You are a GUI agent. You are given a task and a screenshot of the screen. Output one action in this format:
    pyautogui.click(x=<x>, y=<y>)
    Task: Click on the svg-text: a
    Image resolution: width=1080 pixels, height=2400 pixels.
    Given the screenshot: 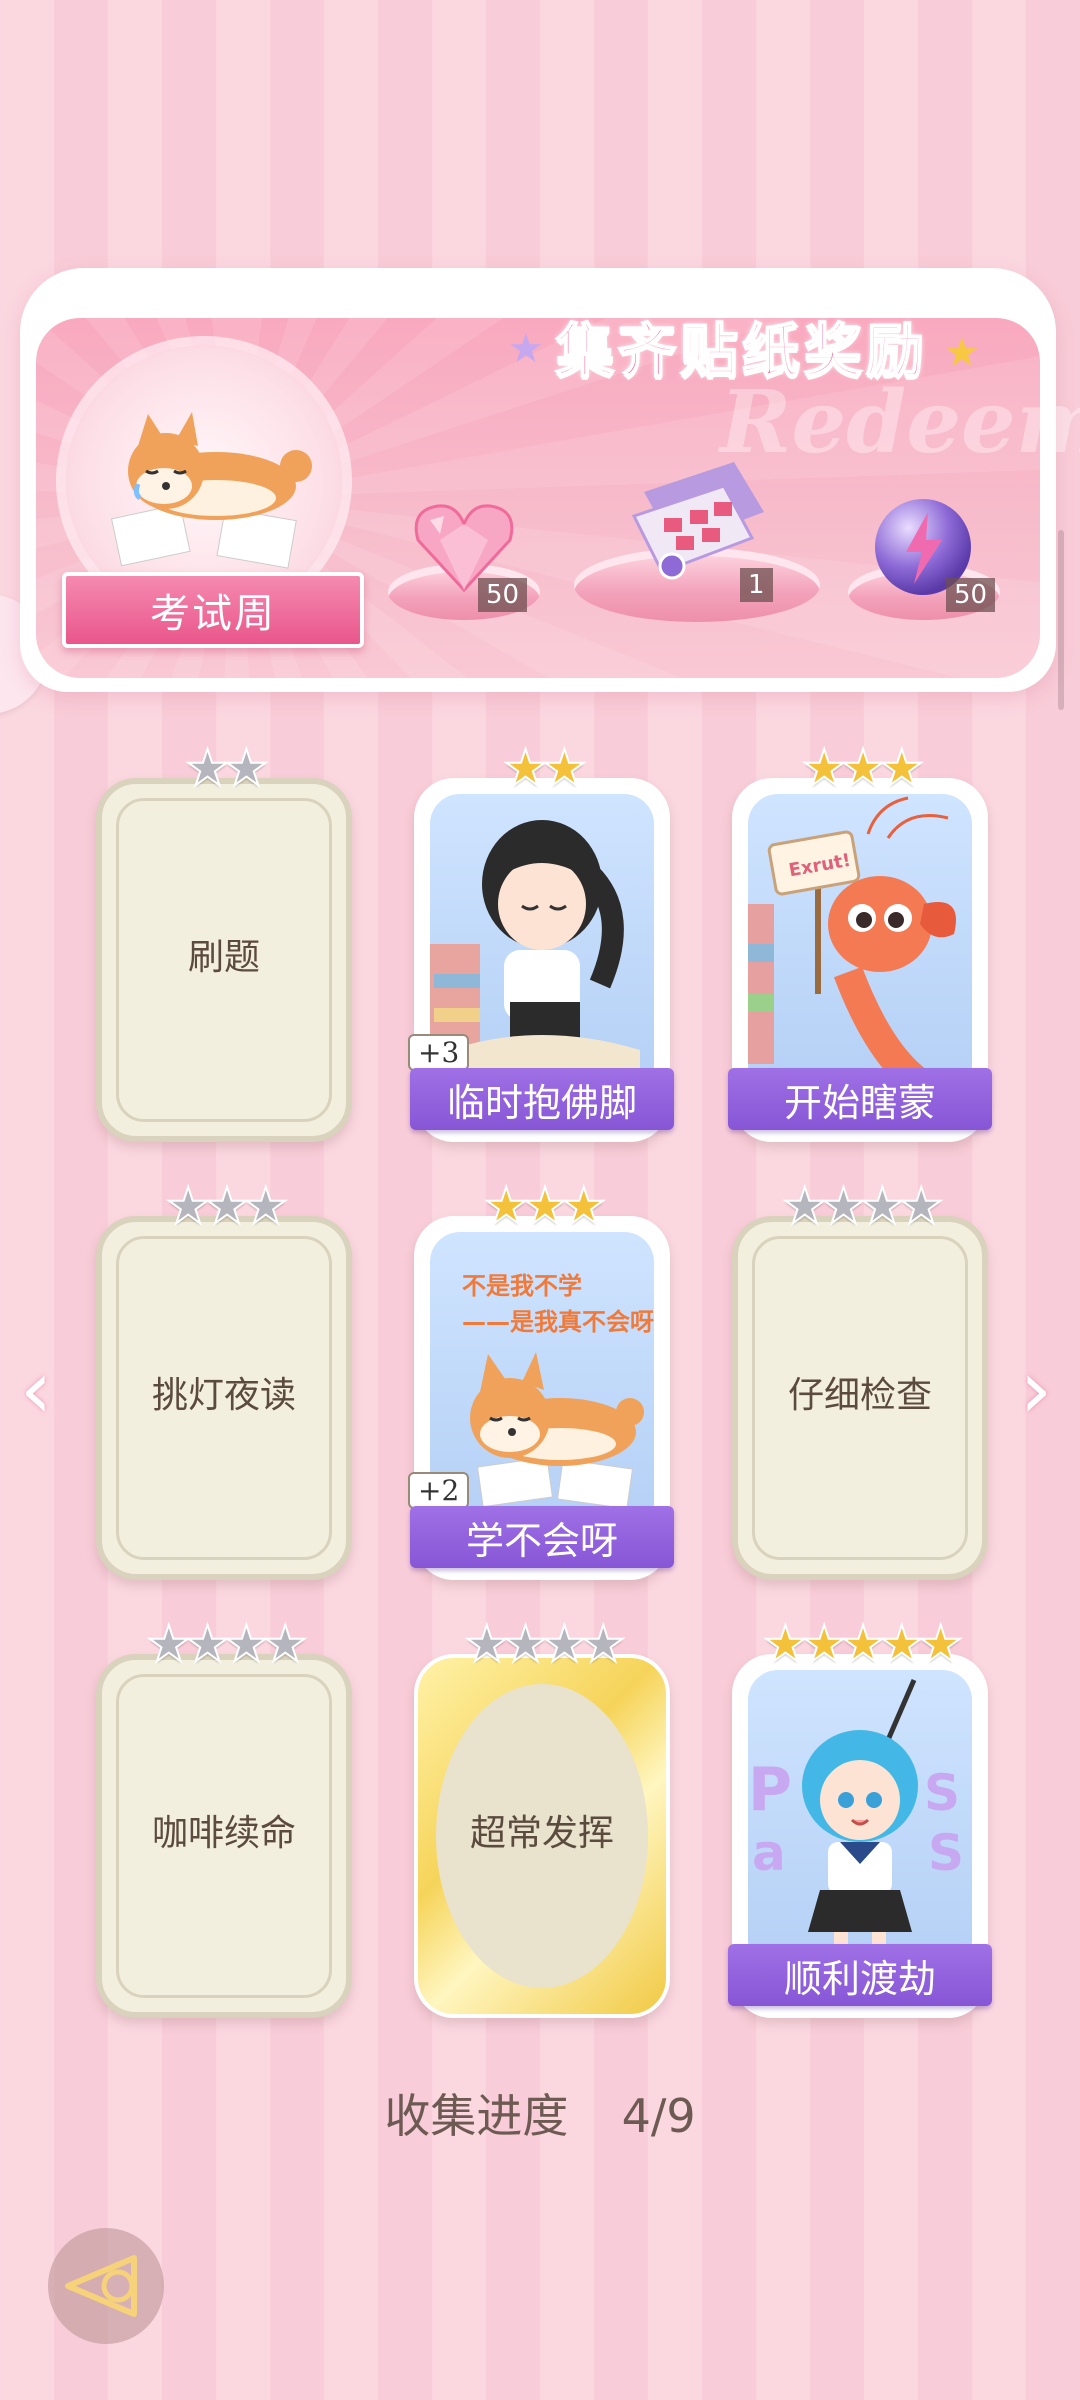 What is the action you would take?
    pyautogui.click(x=769, y=1853)
    